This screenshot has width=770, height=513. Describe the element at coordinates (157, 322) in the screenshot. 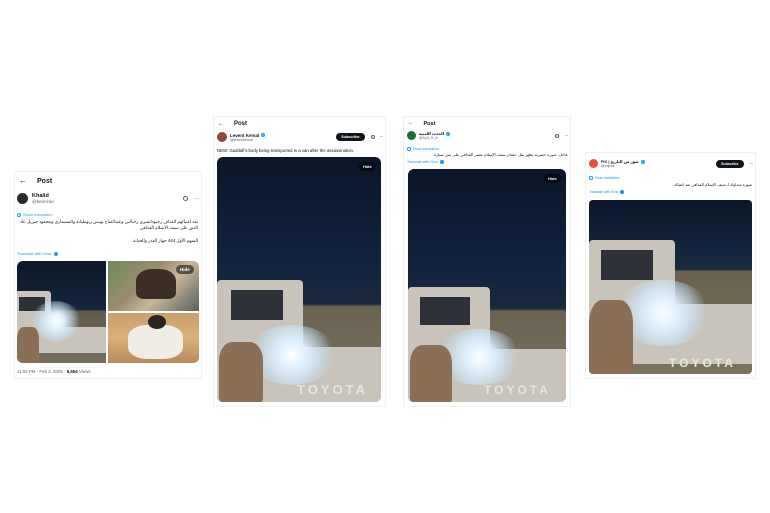

I see `photo-head` at that location.